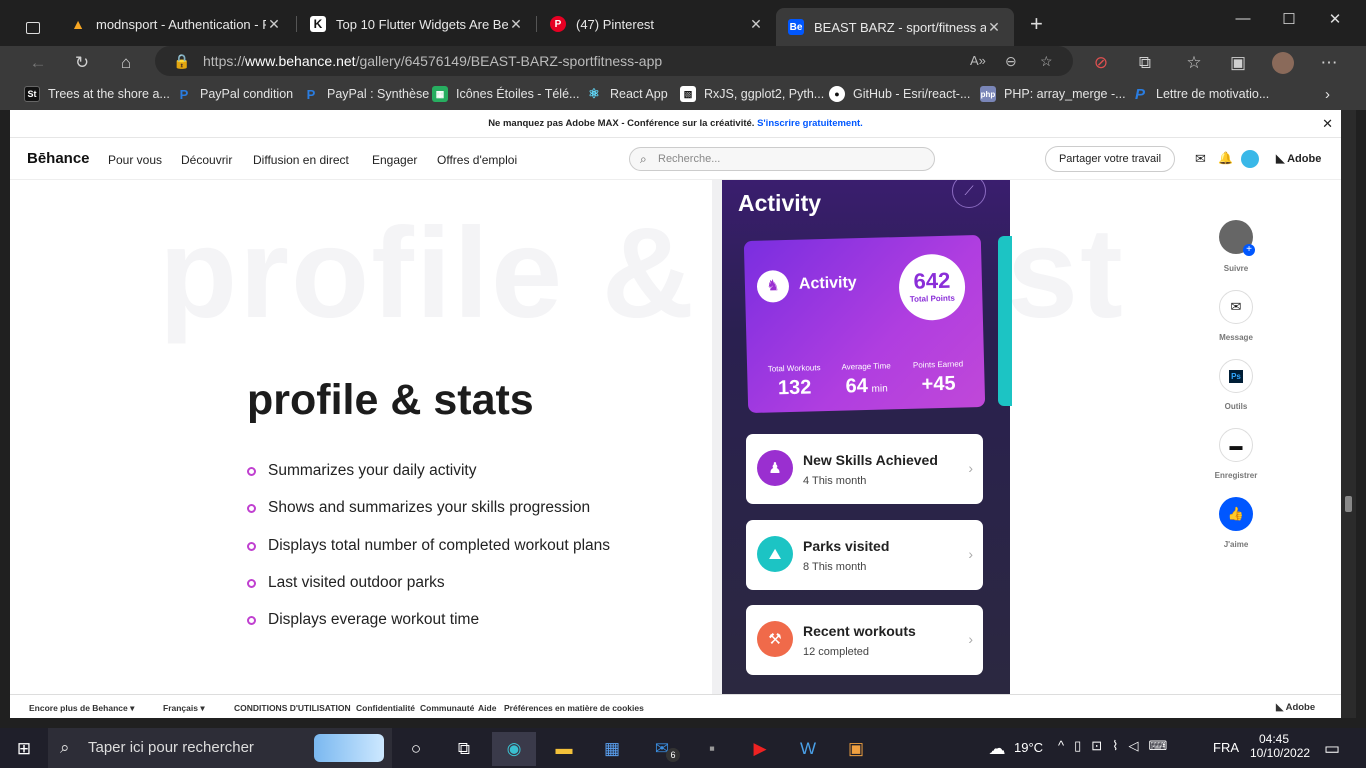 The height and width of the screenshot is (768, 1366). What do you see at coordinates (477, 160) in the screenshot?
I see `nav-offres: Offres d'emploi` at bounding box center [477, 160].